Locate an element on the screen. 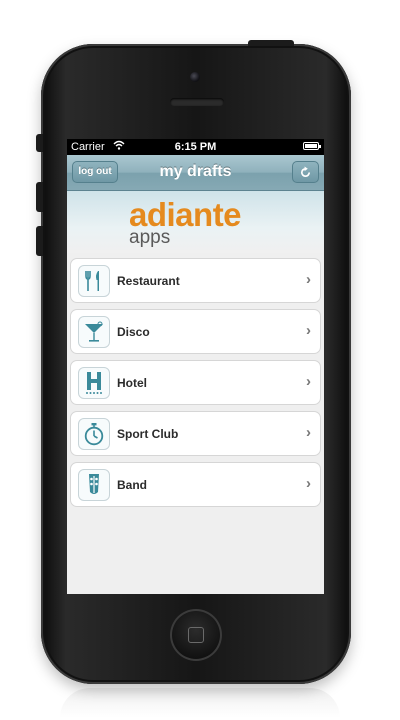 The width and height of the screenshot is (400, 720). list-item-label: Restaurant is located at coordinates (148, 281).